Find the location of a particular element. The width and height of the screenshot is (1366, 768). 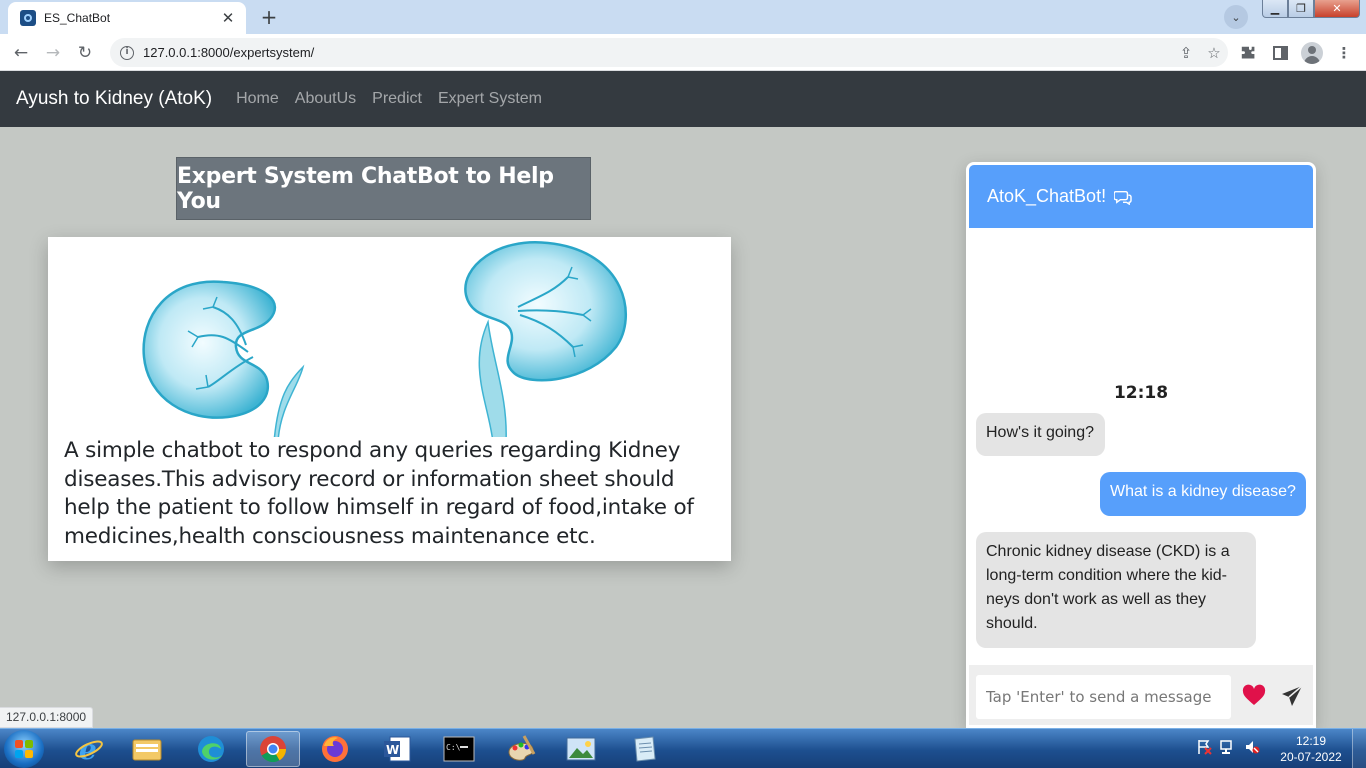

new-tab-button: + is located at coordinates (269, 17).